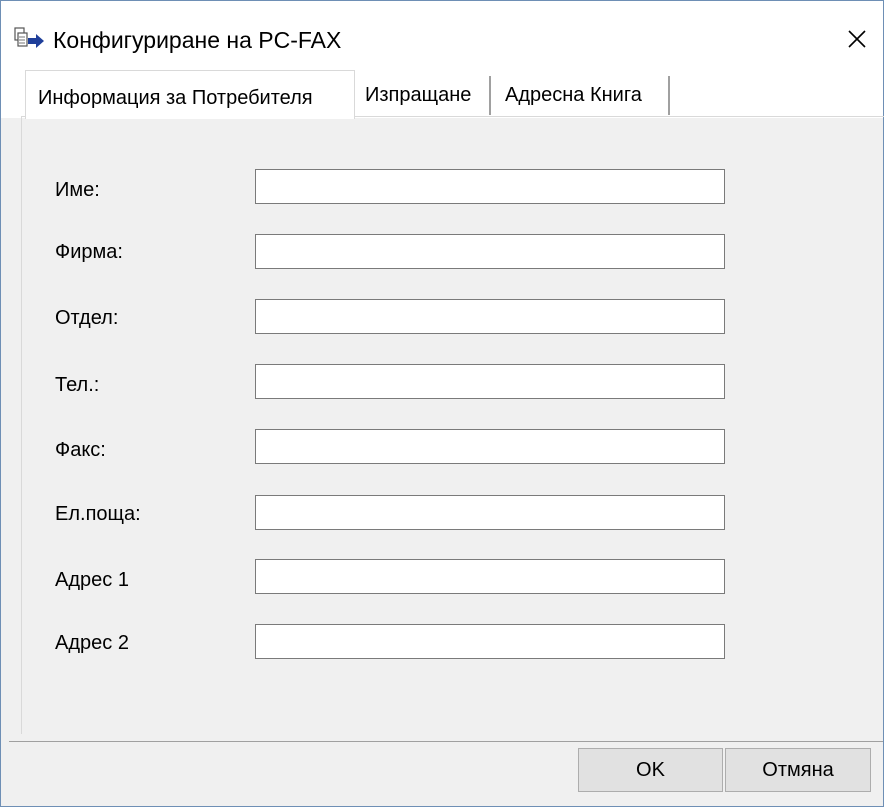 This screenshot has height=807, width=884. Describe the element at coordinates (798, 770) in the screenshot. I see `cancel-button: Отмяна` at that location.